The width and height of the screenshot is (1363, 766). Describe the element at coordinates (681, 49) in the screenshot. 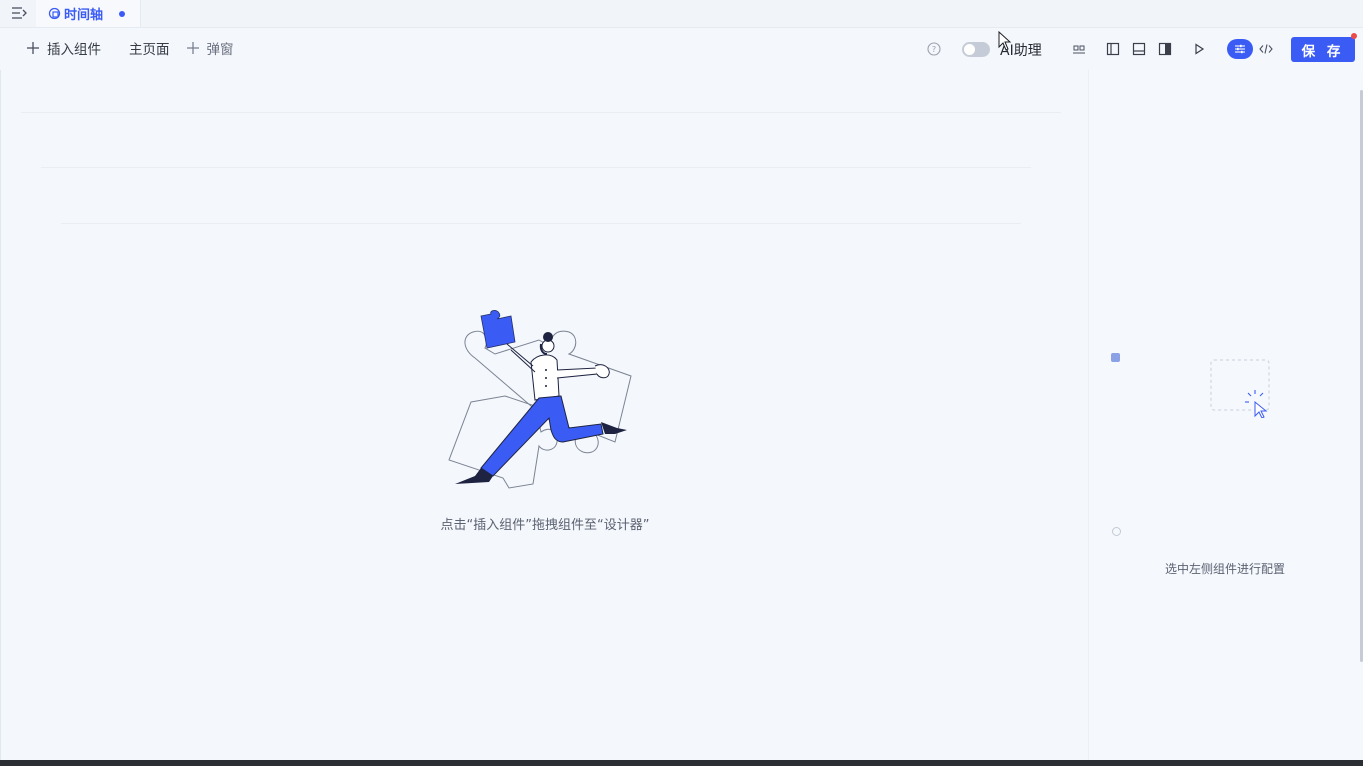

I see `toolbar: 插入组件 主页面 弹窗 ? AI助理 保 存` at that location.